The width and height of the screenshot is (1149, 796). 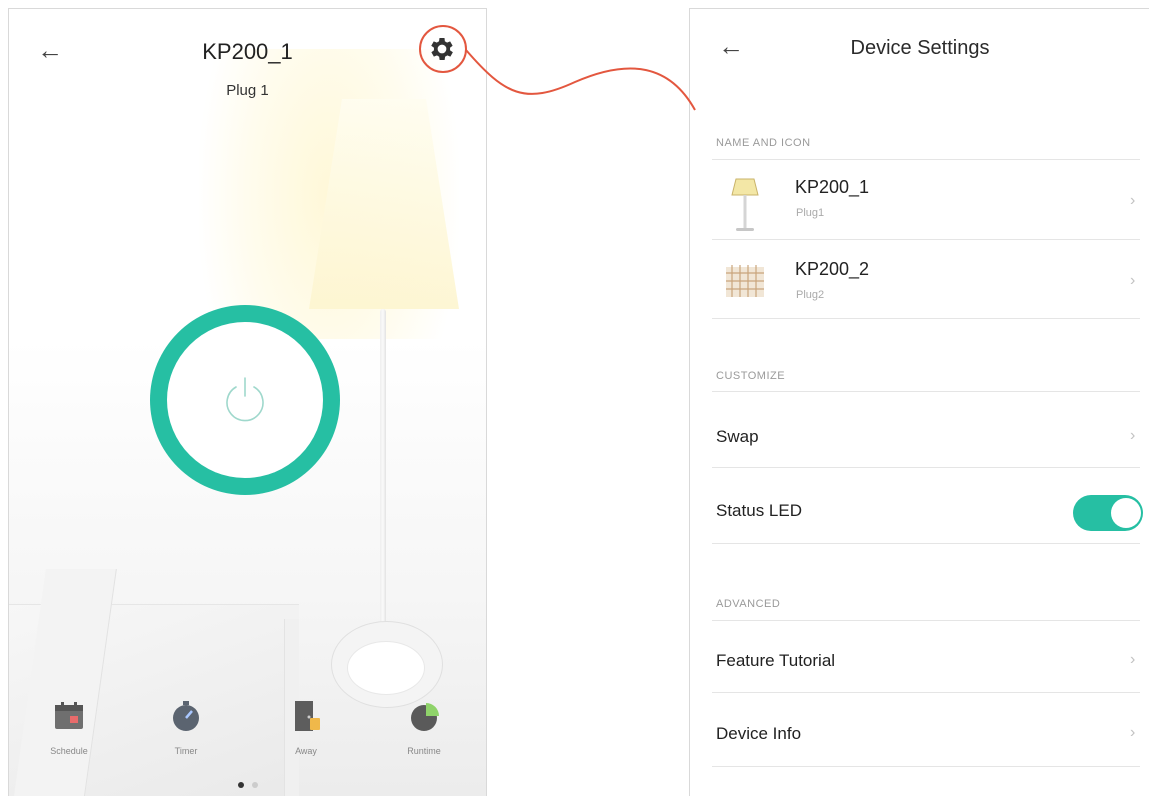 I want to click on callout-circle, so click(x=443, y=49).